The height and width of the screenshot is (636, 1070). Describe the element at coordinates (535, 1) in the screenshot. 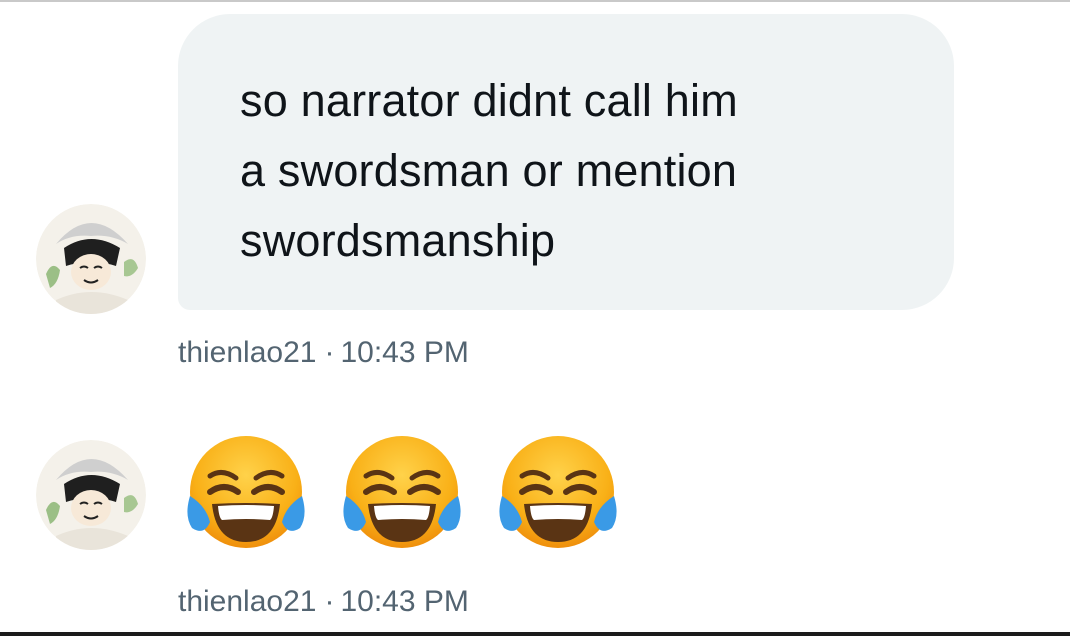

I see `top-divider` at that location.